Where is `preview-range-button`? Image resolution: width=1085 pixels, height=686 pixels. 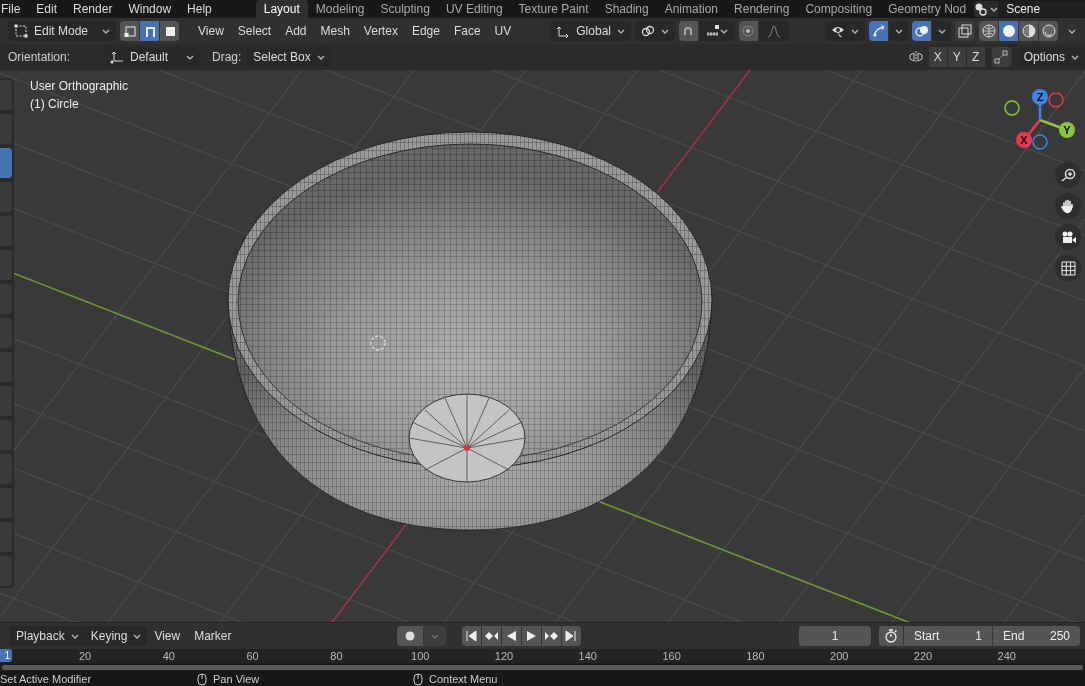 preview-range-button is located at coordinates (891, 636).